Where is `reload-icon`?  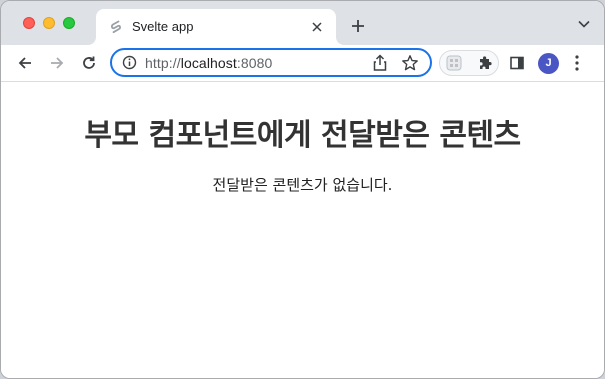
reload-icon is located at coordinates (89, 62).